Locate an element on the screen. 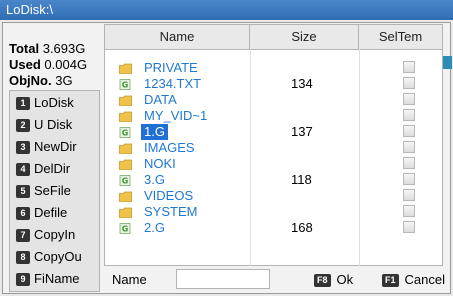 This screenshot has height=296, width=453. total-value: 3.693G is located at coordinates (64, 48).